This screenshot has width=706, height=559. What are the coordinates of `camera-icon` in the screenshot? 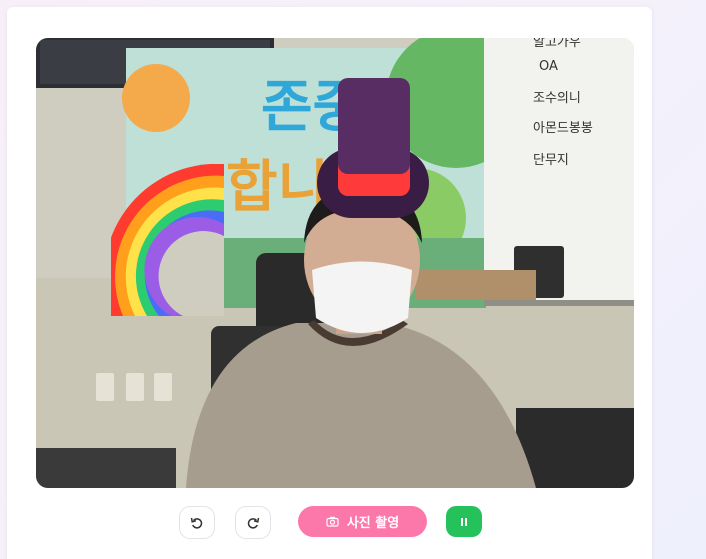 It's located at (332, 521).